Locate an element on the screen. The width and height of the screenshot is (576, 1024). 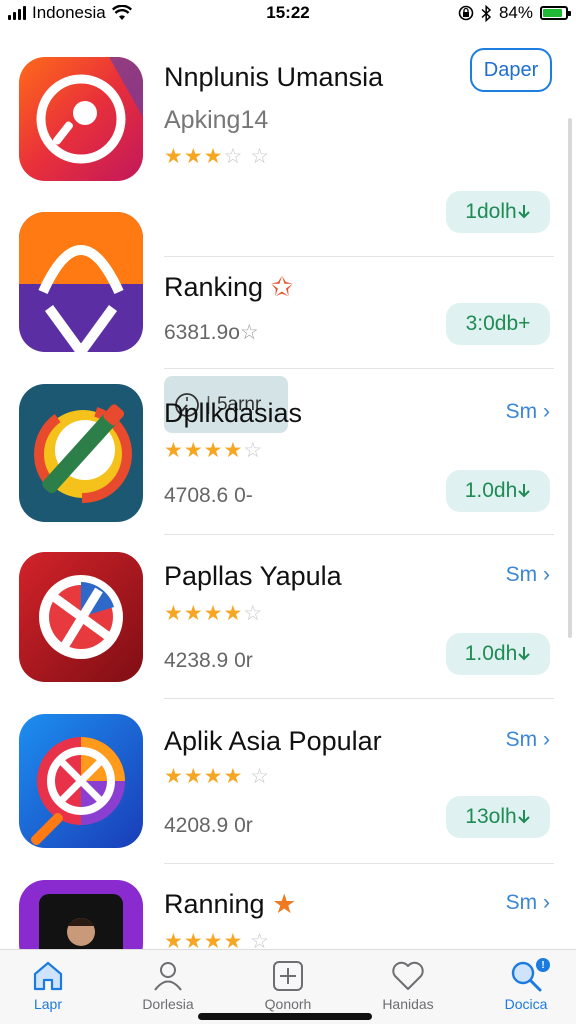
tab-home: Lapr is located at coordinates (49, 984).